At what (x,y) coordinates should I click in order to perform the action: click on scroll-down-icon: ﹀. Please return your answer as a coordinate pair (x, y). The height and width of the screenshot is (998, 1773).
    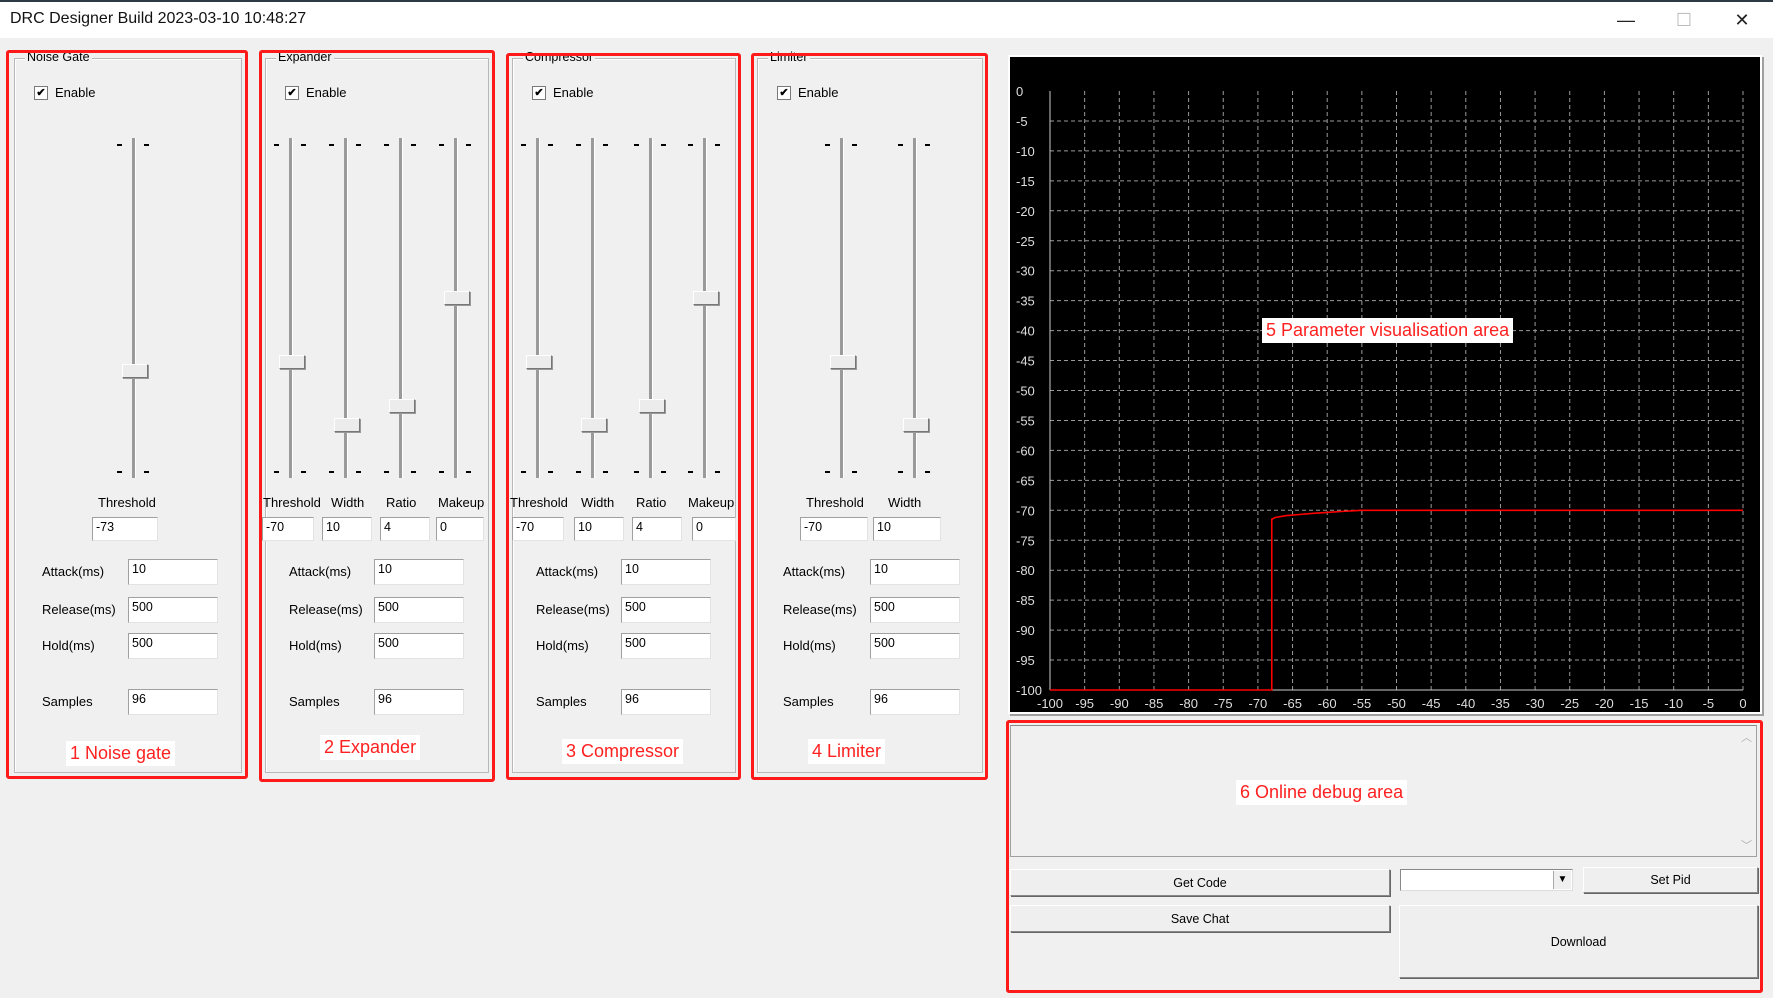
    Looking at the image, I should click on (1746, 845).